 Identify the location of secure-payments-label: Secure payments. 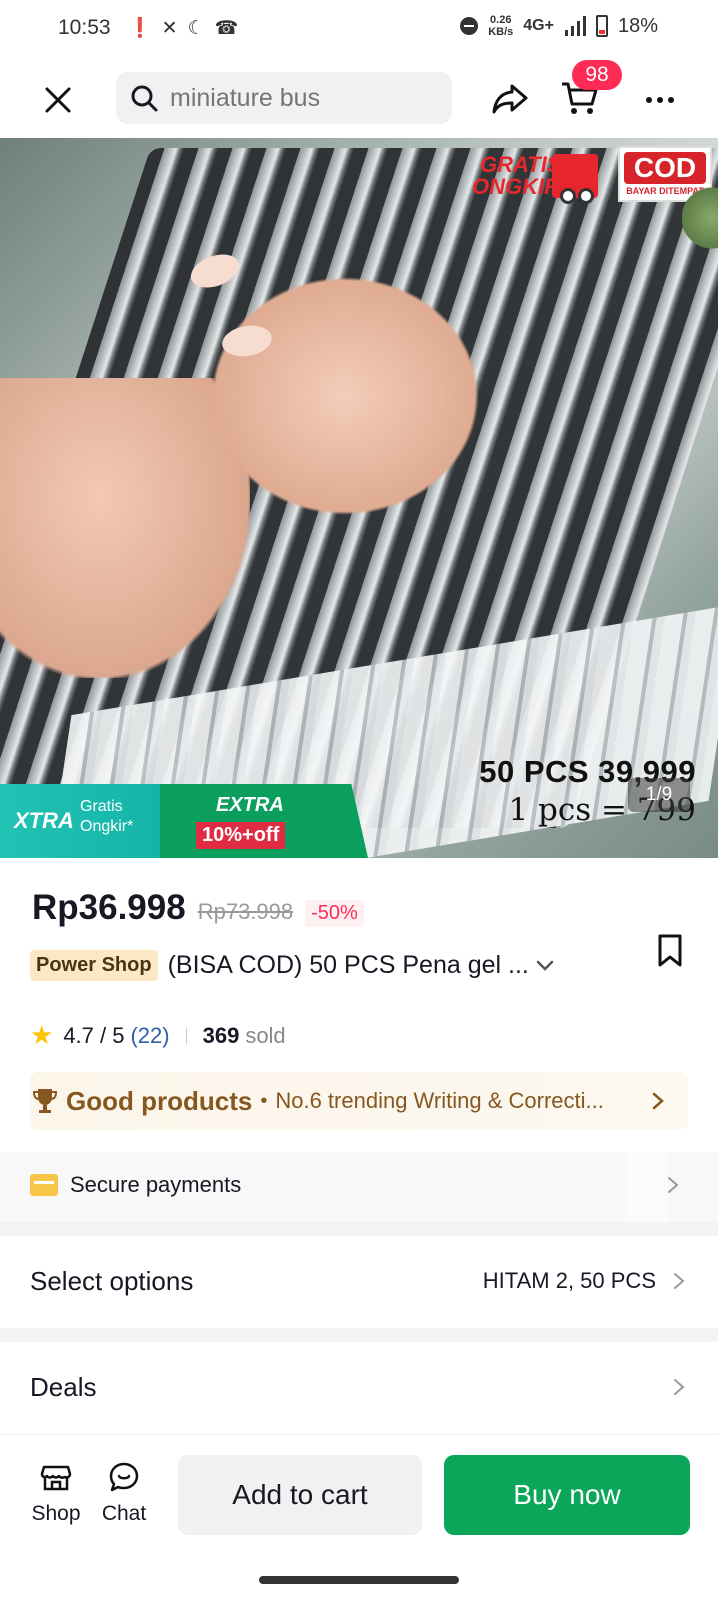
(156, 1184).